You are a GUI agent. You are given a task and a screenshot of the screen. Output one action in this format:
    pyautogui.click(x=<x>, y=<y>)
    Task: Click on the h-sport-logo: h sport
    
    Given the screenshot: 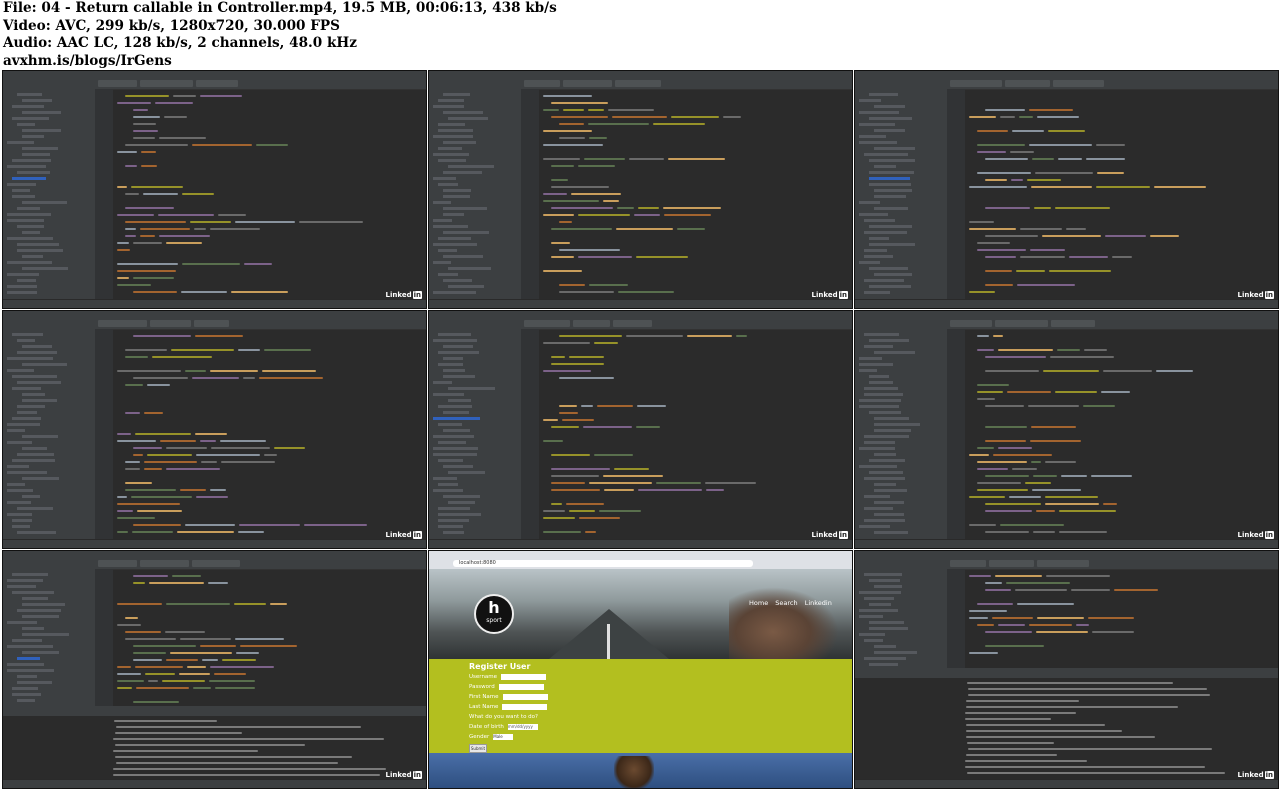 What is the action you would take?
    pyautogui.click(x=494, y=614)
    